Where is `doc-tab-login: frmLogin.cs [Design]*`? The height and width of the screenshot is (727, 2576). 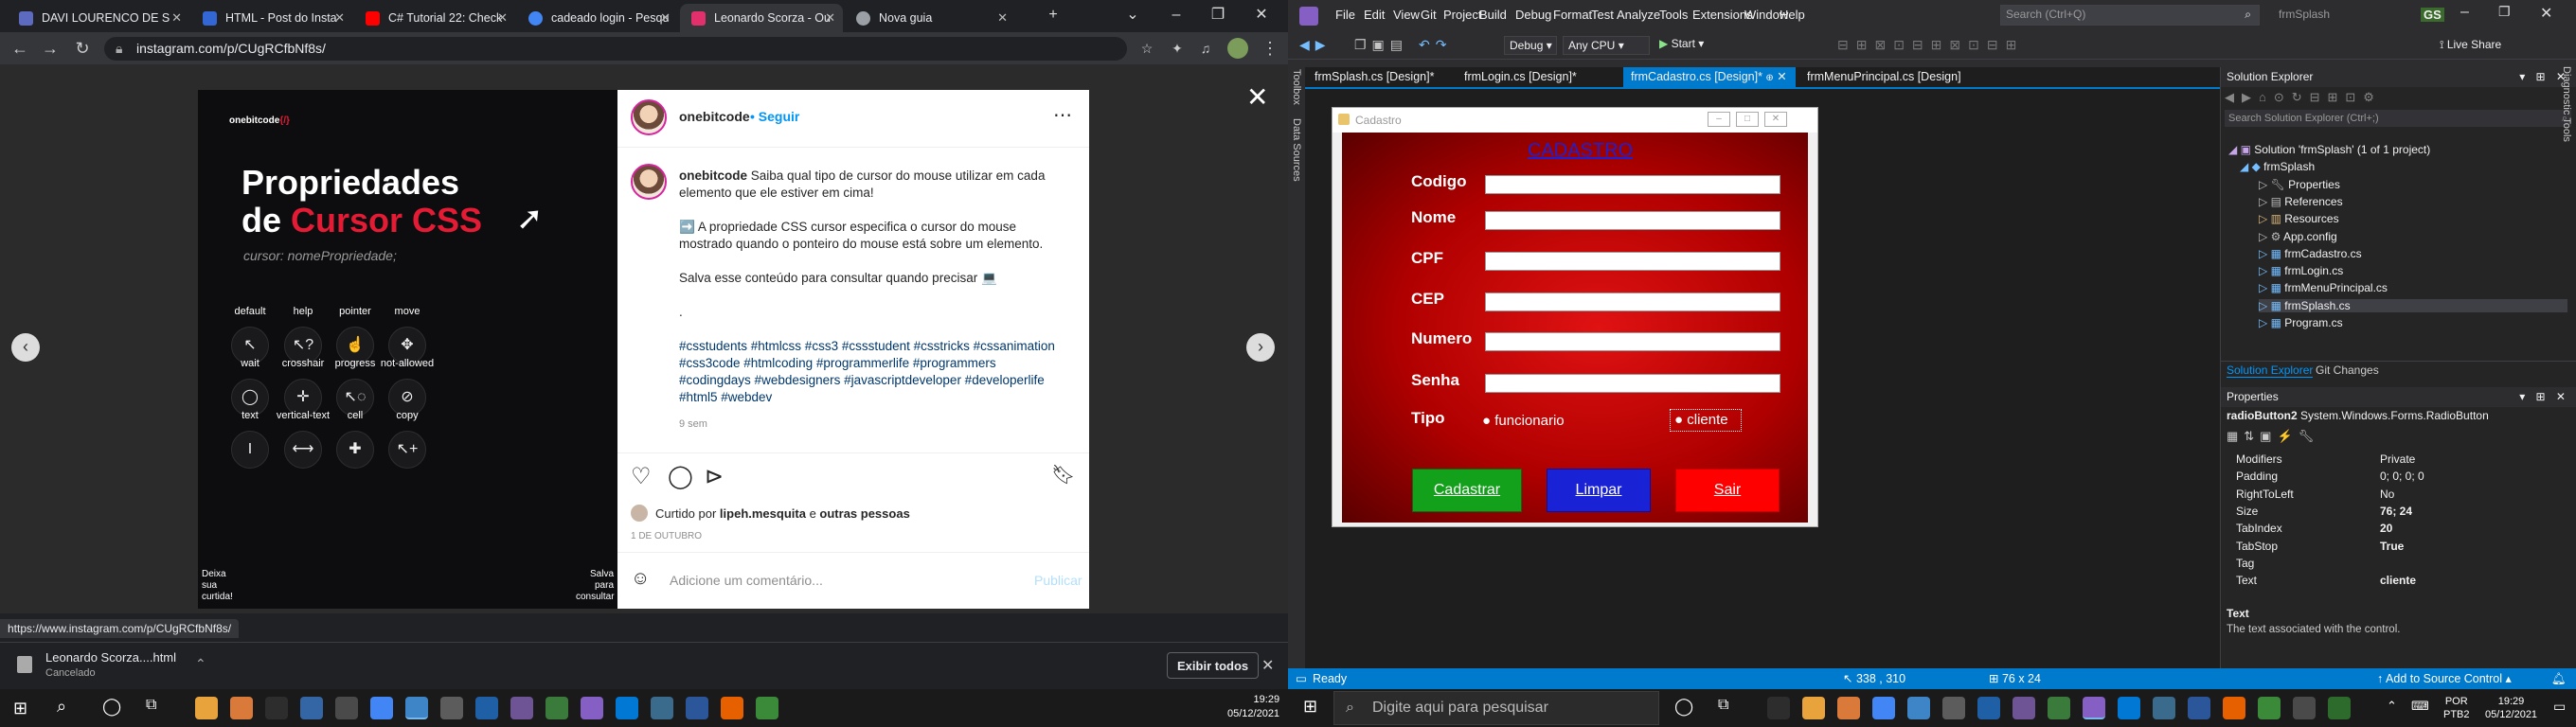 doc-tab-login: frmLogin.cs [Design]* is located at coordinates (1520, 77).